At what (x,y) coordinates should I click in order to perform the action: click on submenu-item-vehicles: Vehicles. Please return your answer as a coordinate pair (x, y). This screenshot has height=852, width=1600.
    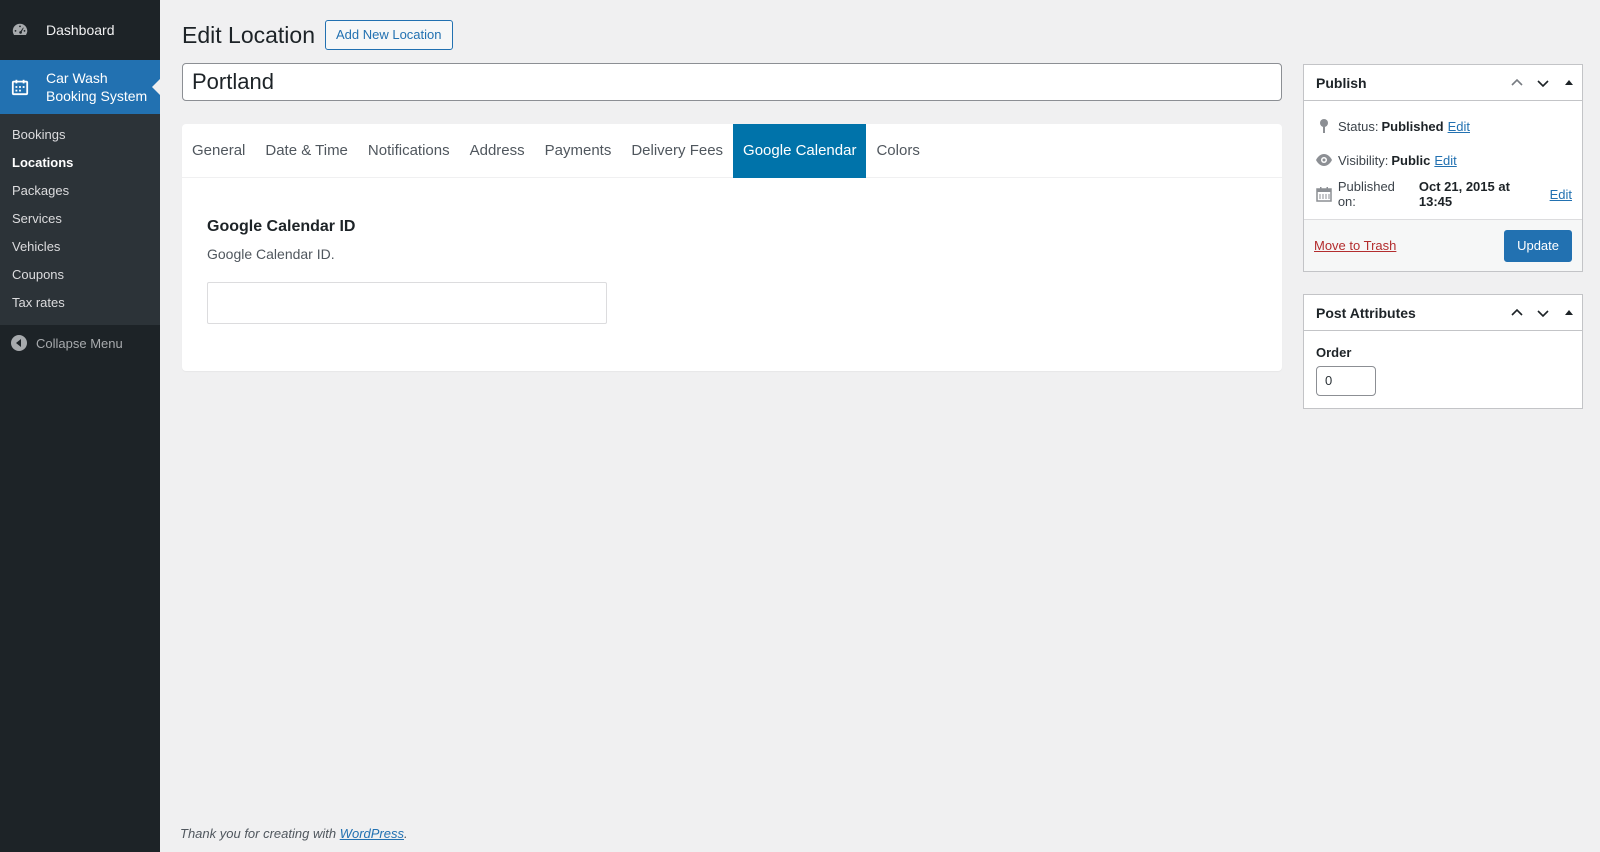
    Looking at the image, I should click on (80, 247).